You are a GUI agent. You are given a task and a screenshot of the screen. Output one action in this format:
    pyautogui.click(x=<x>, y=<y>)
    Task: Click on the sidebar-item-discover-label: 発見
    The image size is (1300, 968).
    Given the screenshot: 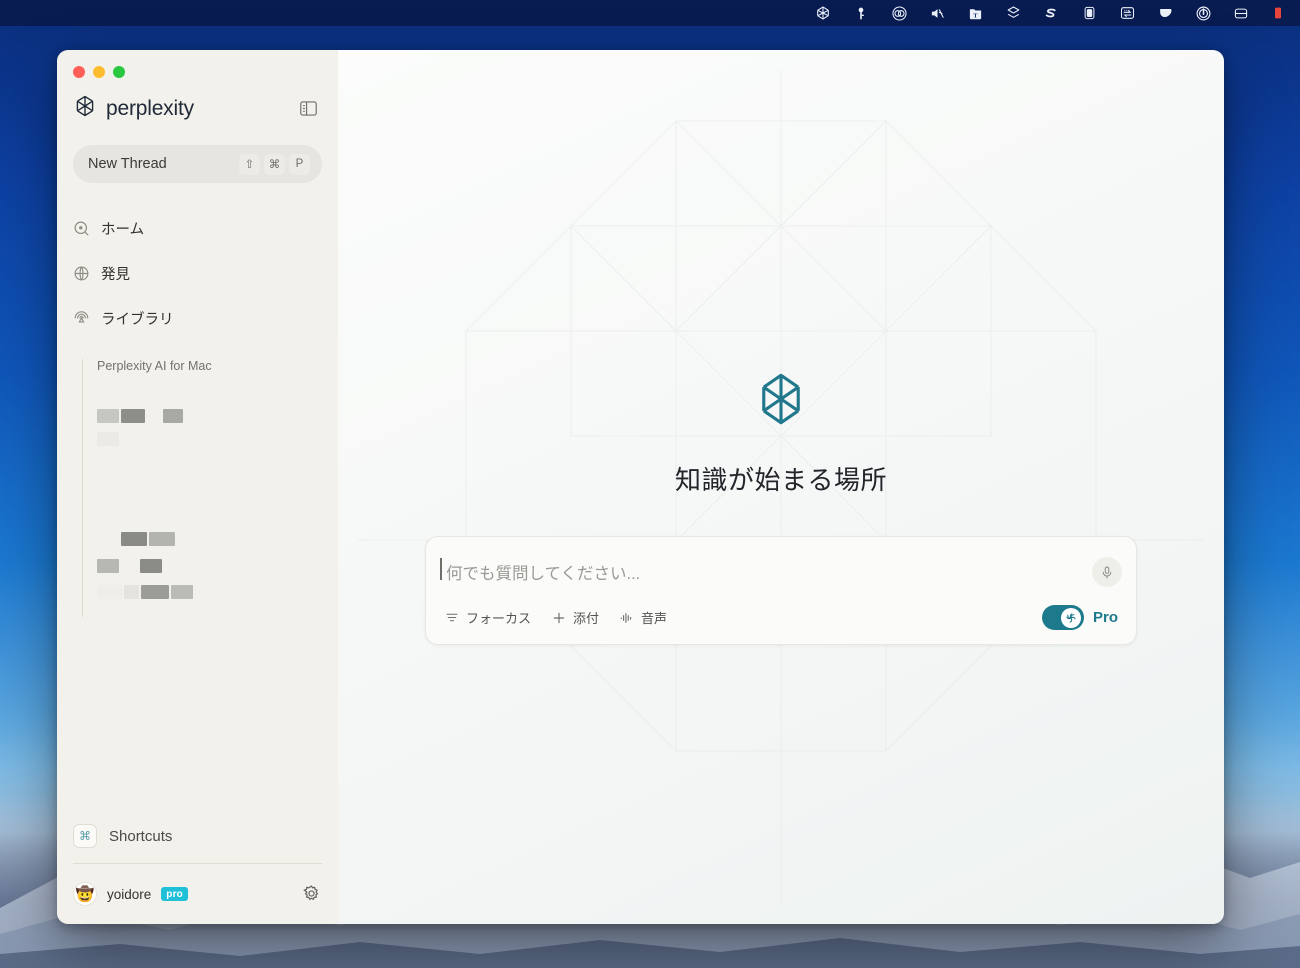 What is the action you would take?
    pyautogui.click(x=115, y=274)
    